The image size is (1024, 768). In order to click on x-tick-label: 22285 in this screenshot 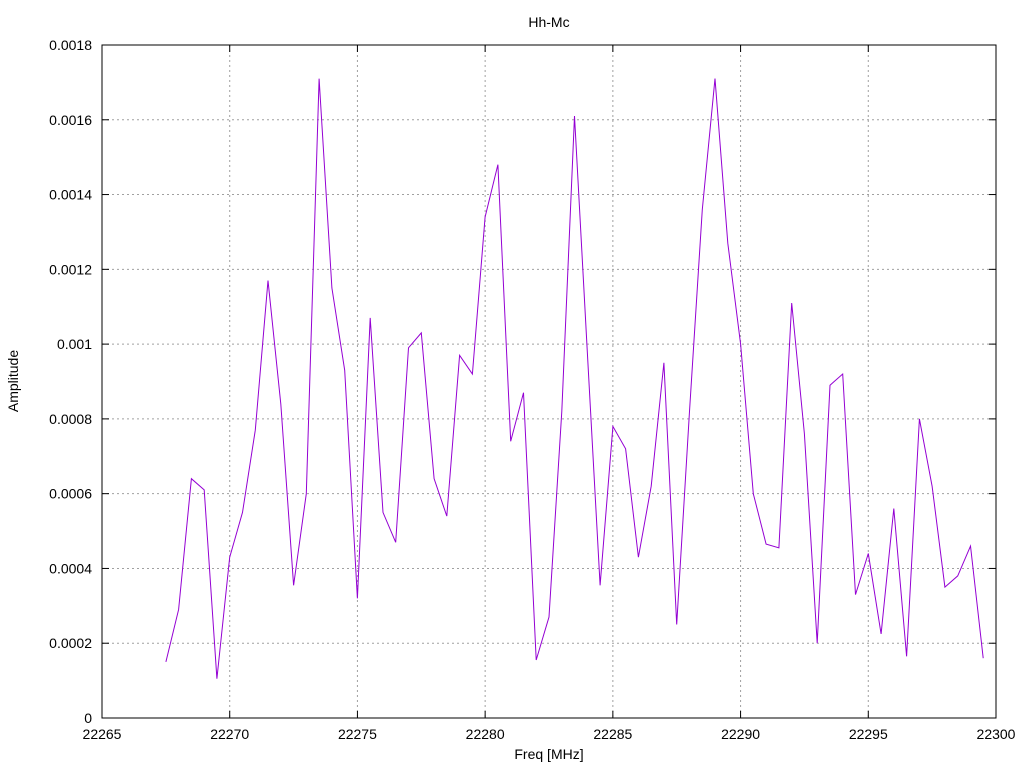, I will do `click(612, 734)`.